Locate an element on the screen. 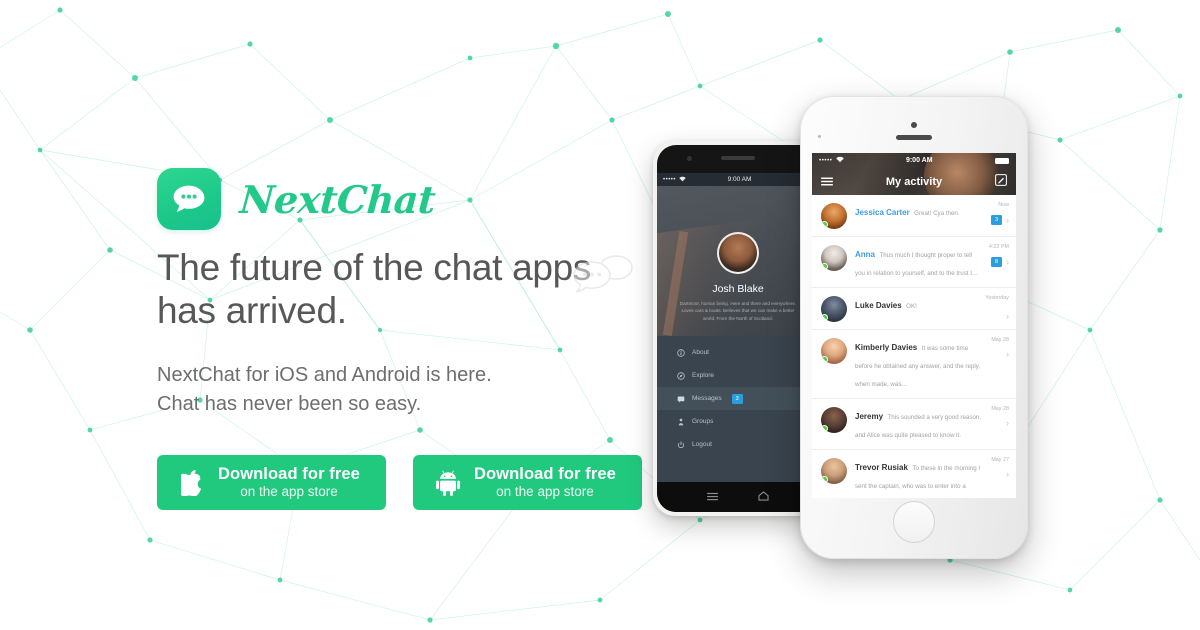 The width and height of the screenshot is (1200, 630). power-icon is located at coordinates (684, 445).